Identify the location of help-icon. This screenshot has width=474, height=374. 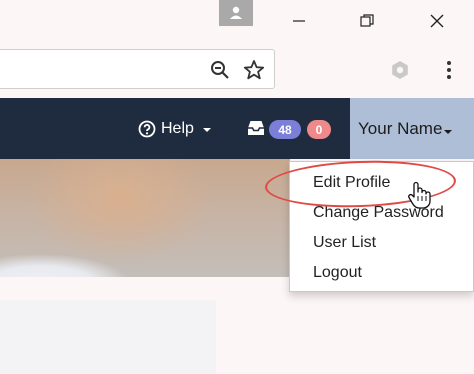
(147, 129).